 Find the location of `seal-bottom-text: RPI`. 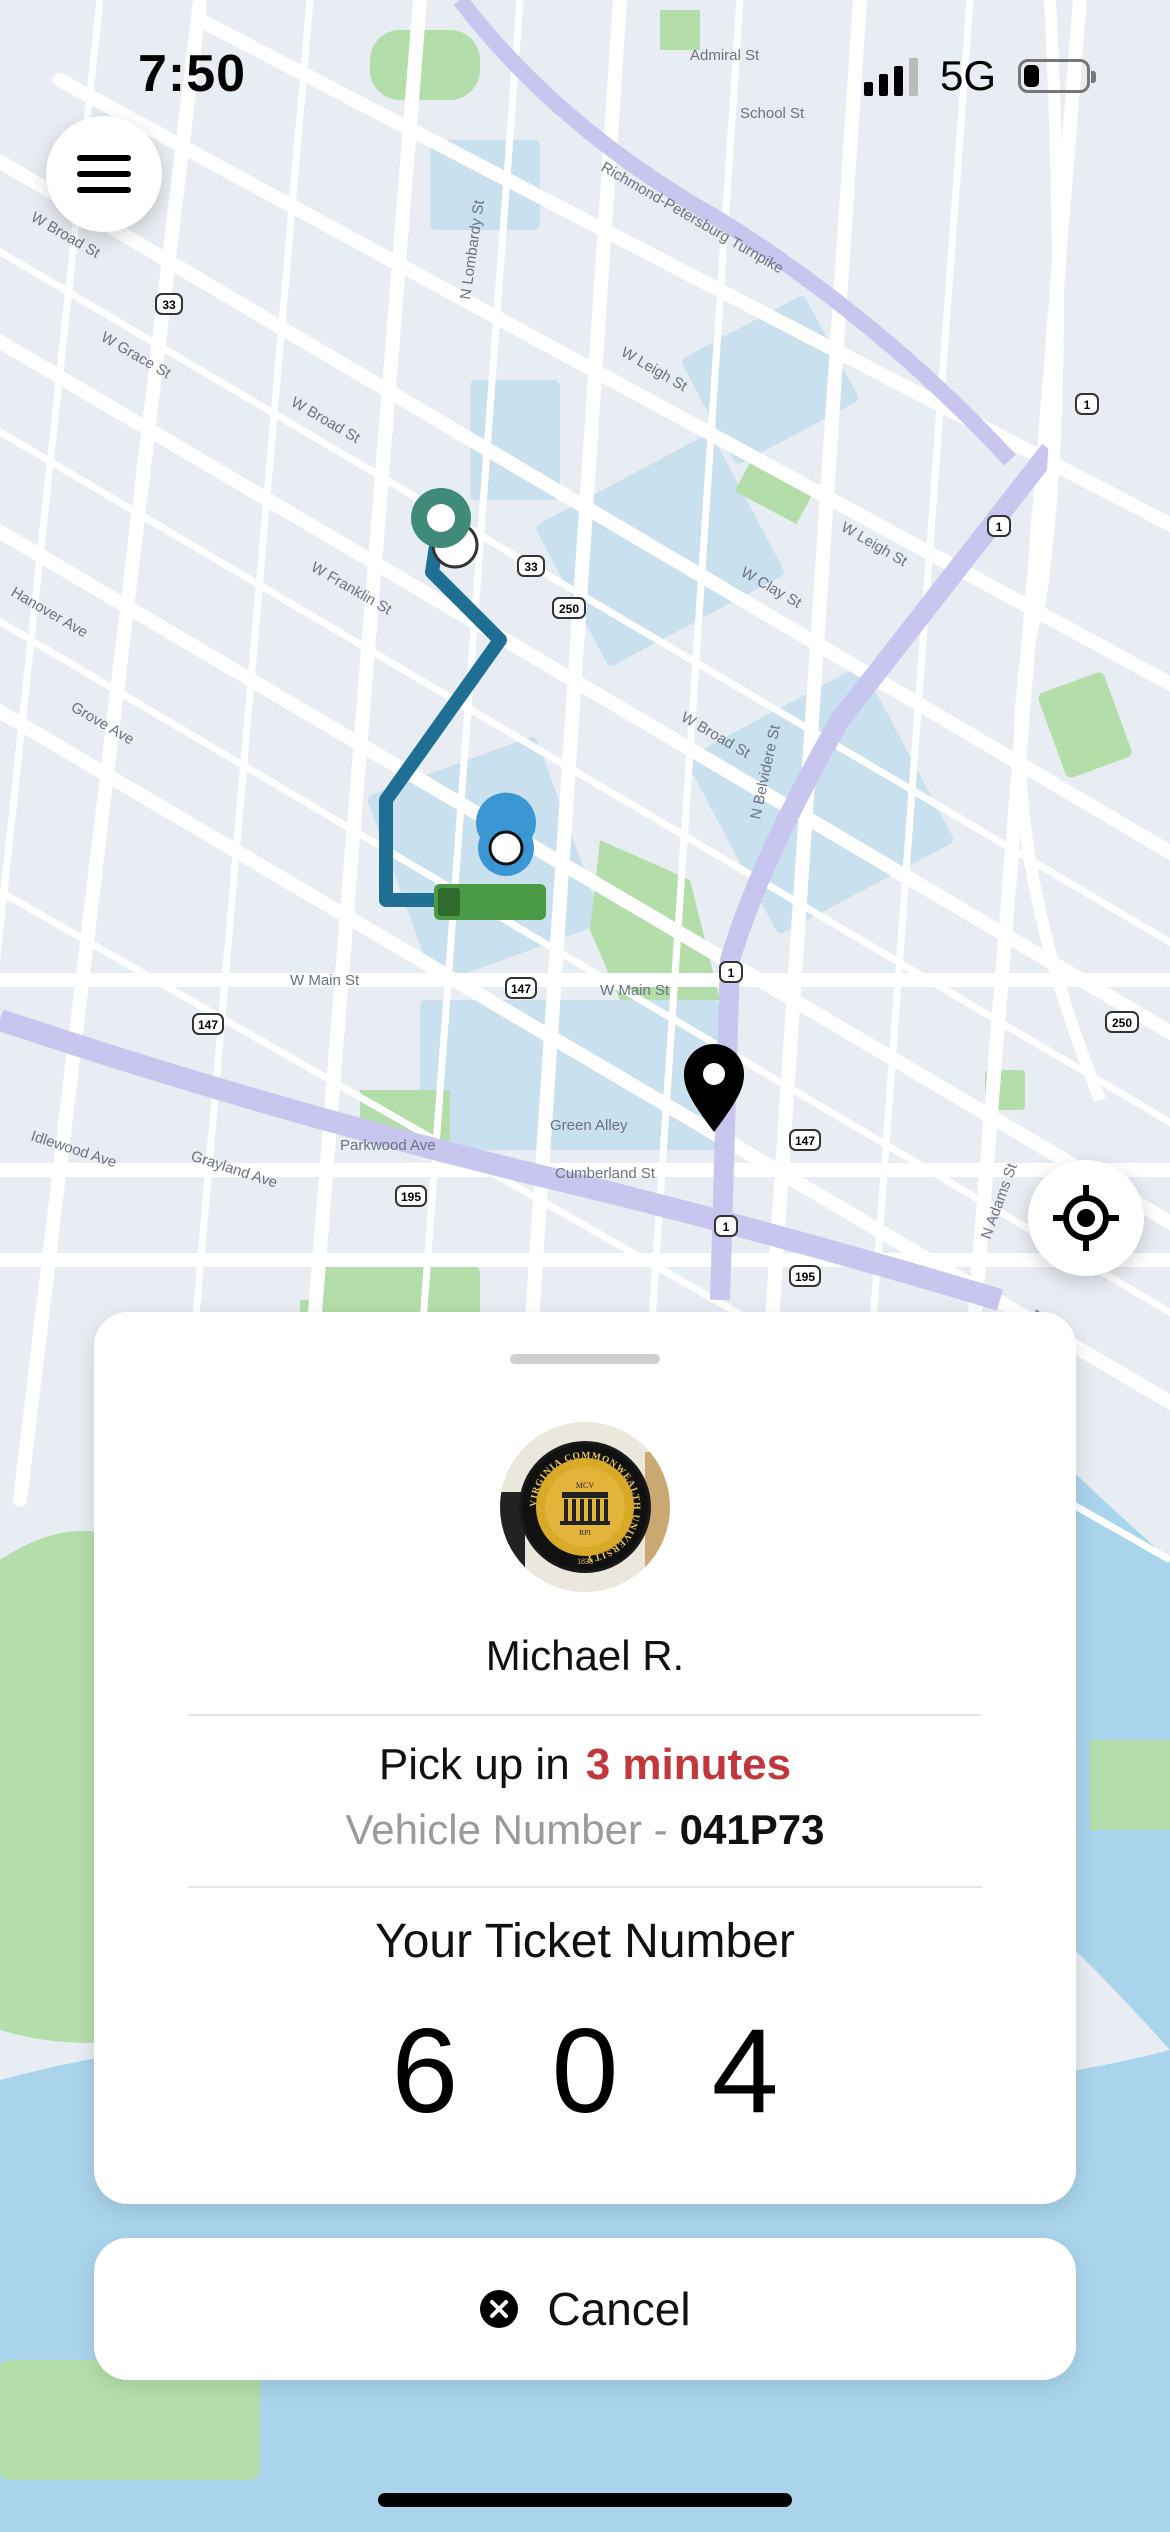

seal-bottom-text: RPI is located at coordinates (585, 1532).